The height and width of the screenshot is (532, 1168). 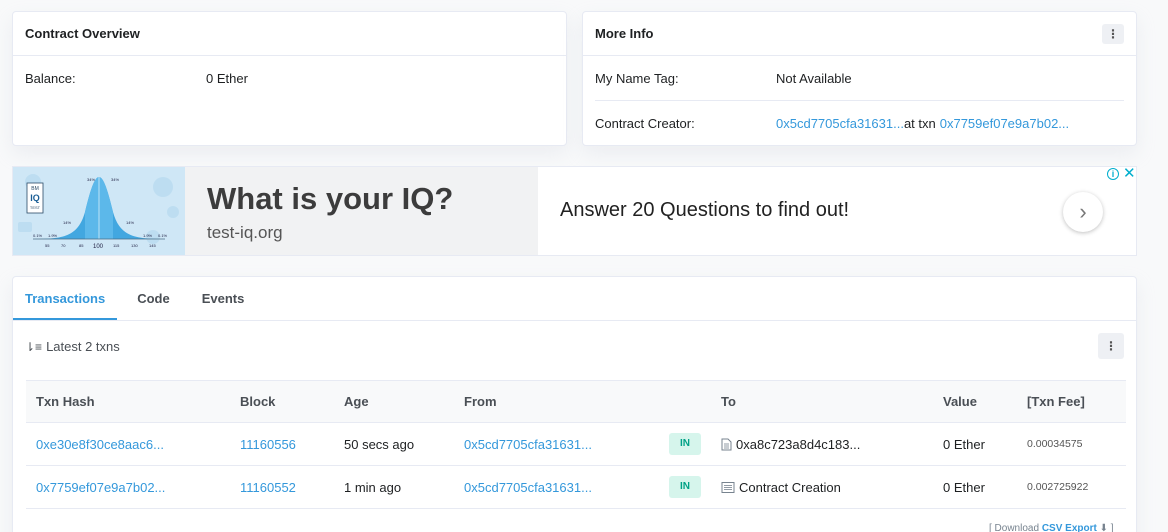 I want to click on name-tag-value: Not Available, so click(x=814, y=78).